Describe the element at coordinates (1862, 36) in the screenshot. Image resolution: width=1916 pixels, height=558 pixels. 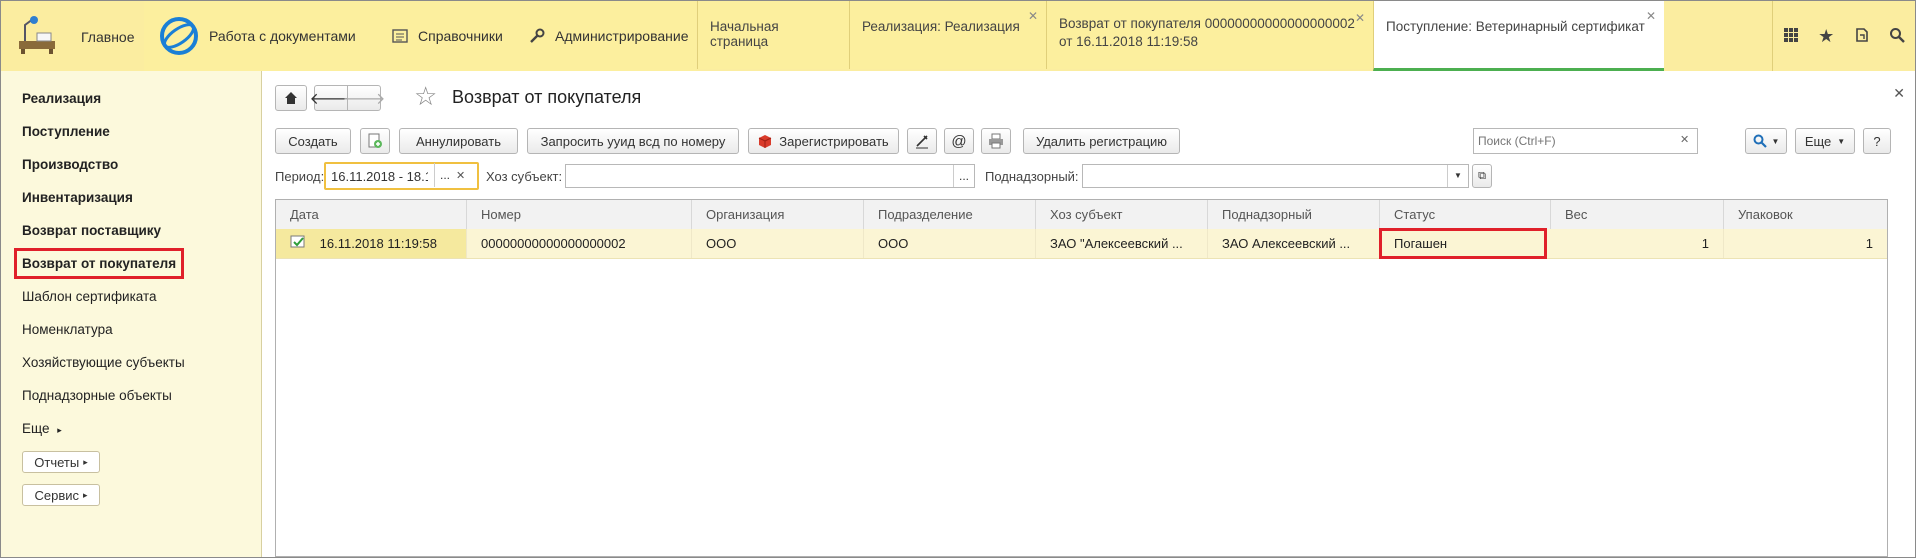
I see `history-icon` at that location.